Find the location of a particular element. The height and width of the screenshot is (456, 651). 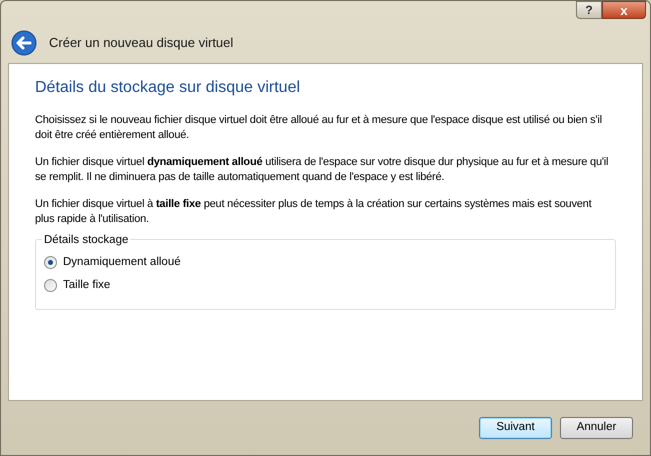

radio-label: Dynamiquement alloué is located at coordinates (122, 263).